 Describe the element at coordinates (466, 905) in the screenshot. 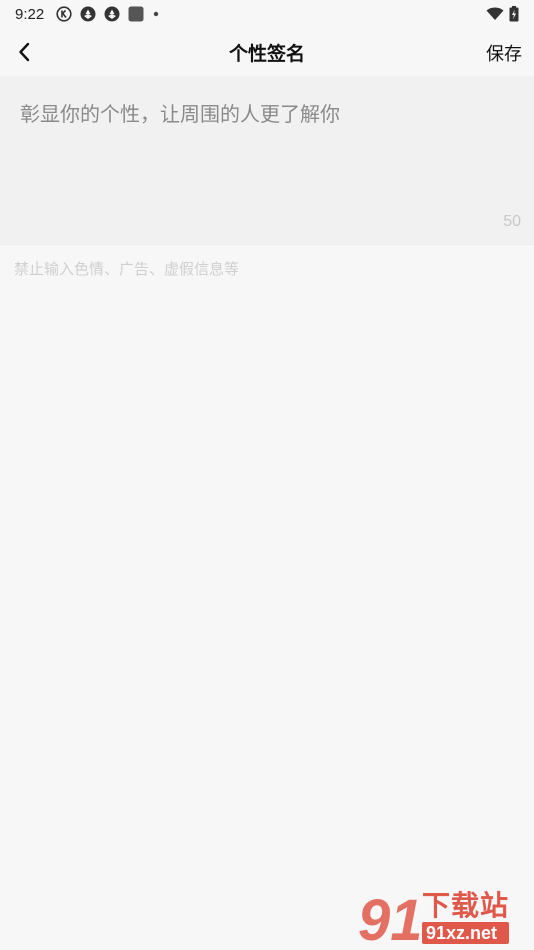

I see `watermark-cn: 下载站` at that location.